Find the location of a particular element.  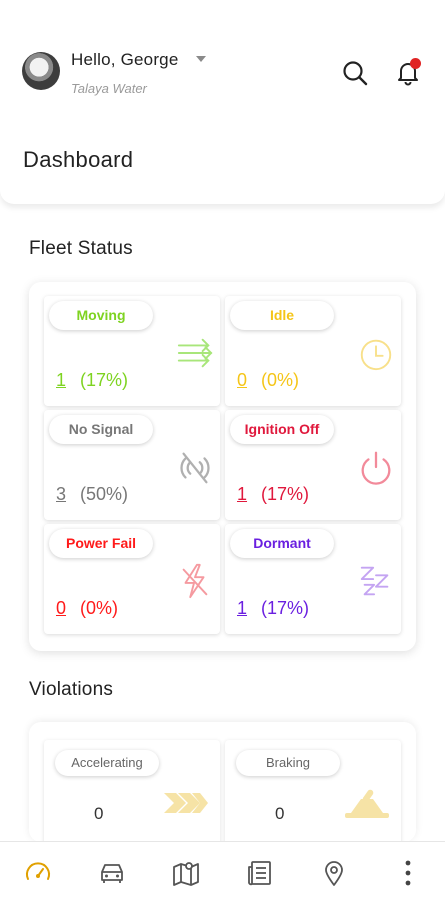

report-icon is located at coordinates (259, 873).